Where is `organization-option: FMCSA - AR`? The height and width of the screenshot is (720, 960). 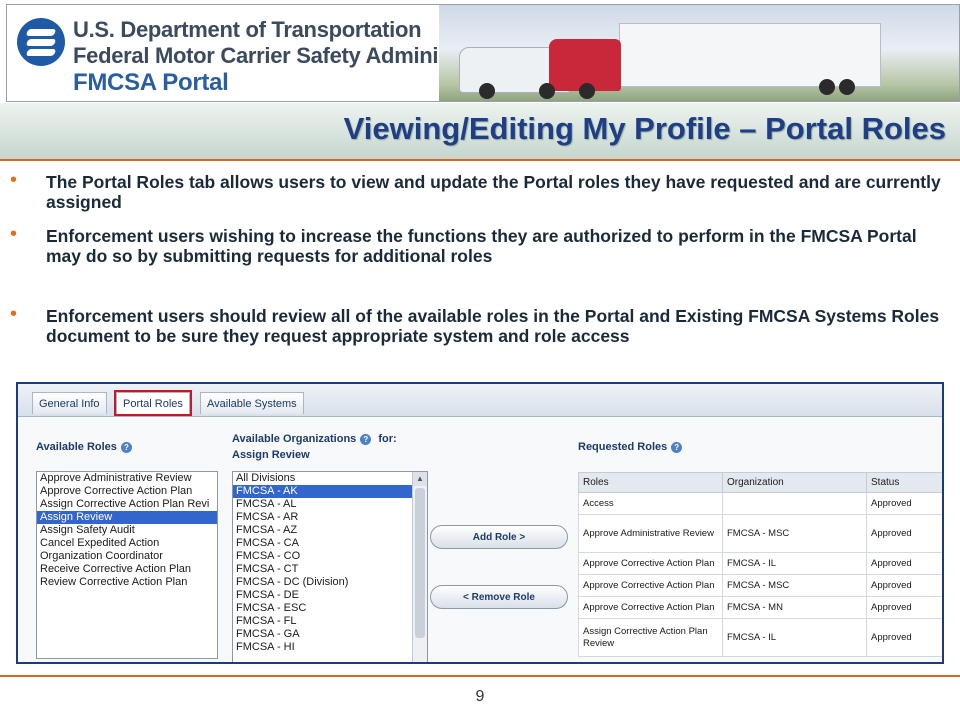 organization-option: FMCSA - AR is located at coordinates (322, 517).